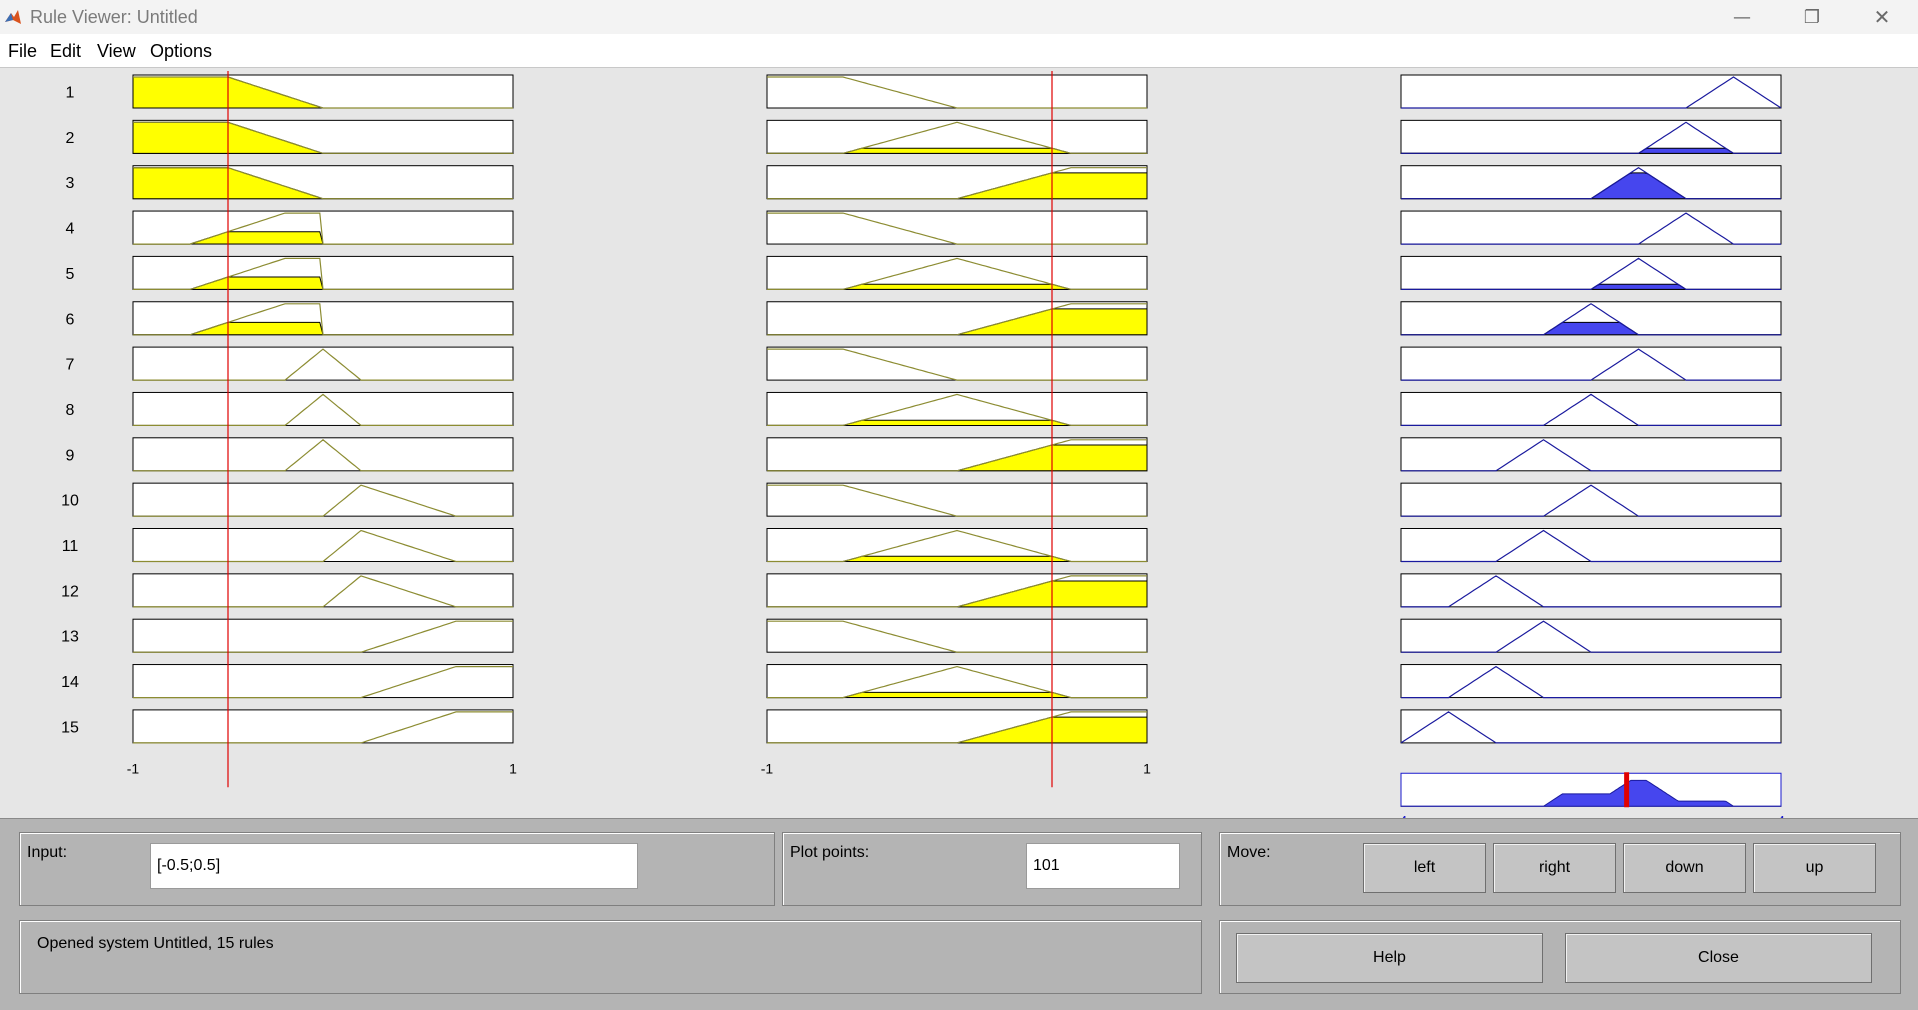 The width and height of the screenshot is (1918, 1010). What do you see at coordinates (1249, 852) in the screenshot?
I see `move-label: Move:` at bounding box center [1249, 852].